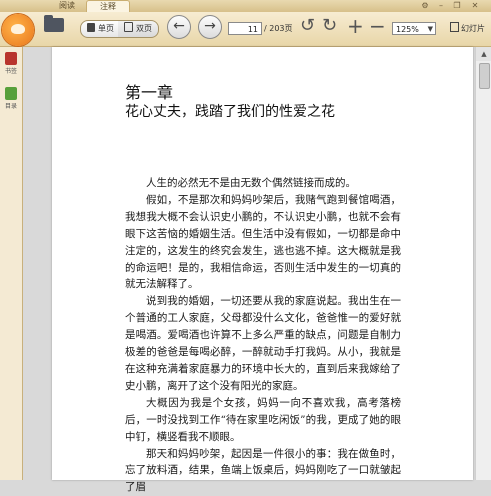 Image resolution: width=491 pixels, height=496 pixels. Describe the element at coordinates (11, 93) in the screenshot. I see `toc-icon` at that location.